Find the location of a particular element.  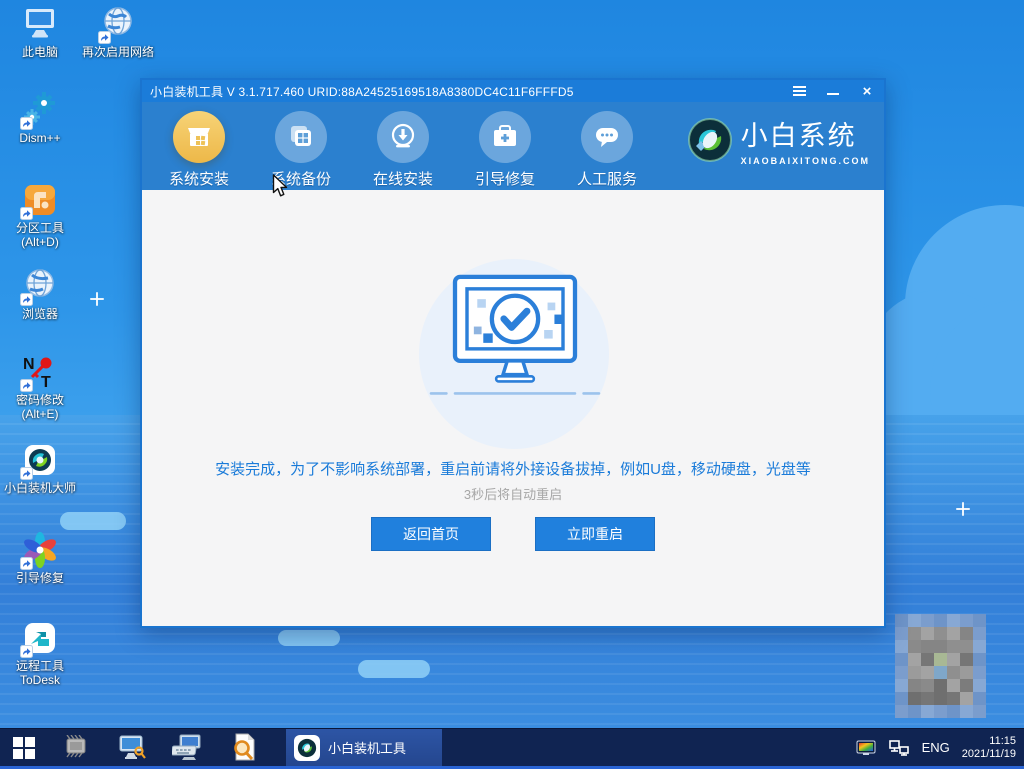

desktop-icon-xiaobai-master: 小白装机大师 is located at coordinates (40, 468).